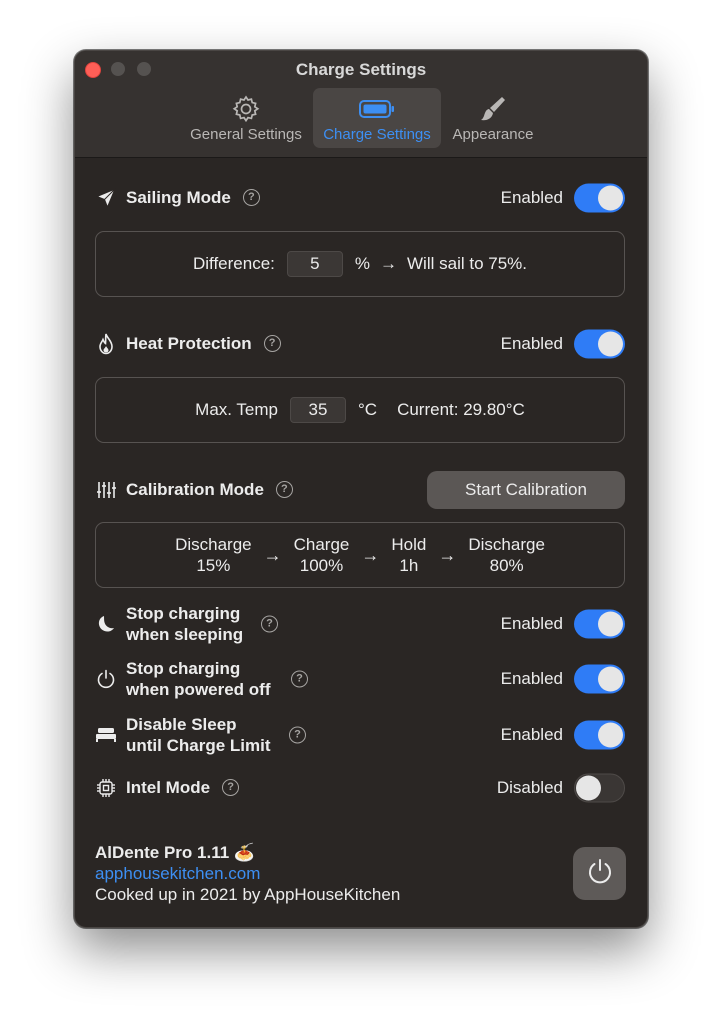  I want to click on intel-mode-status: Disabled, so click(529, 787).